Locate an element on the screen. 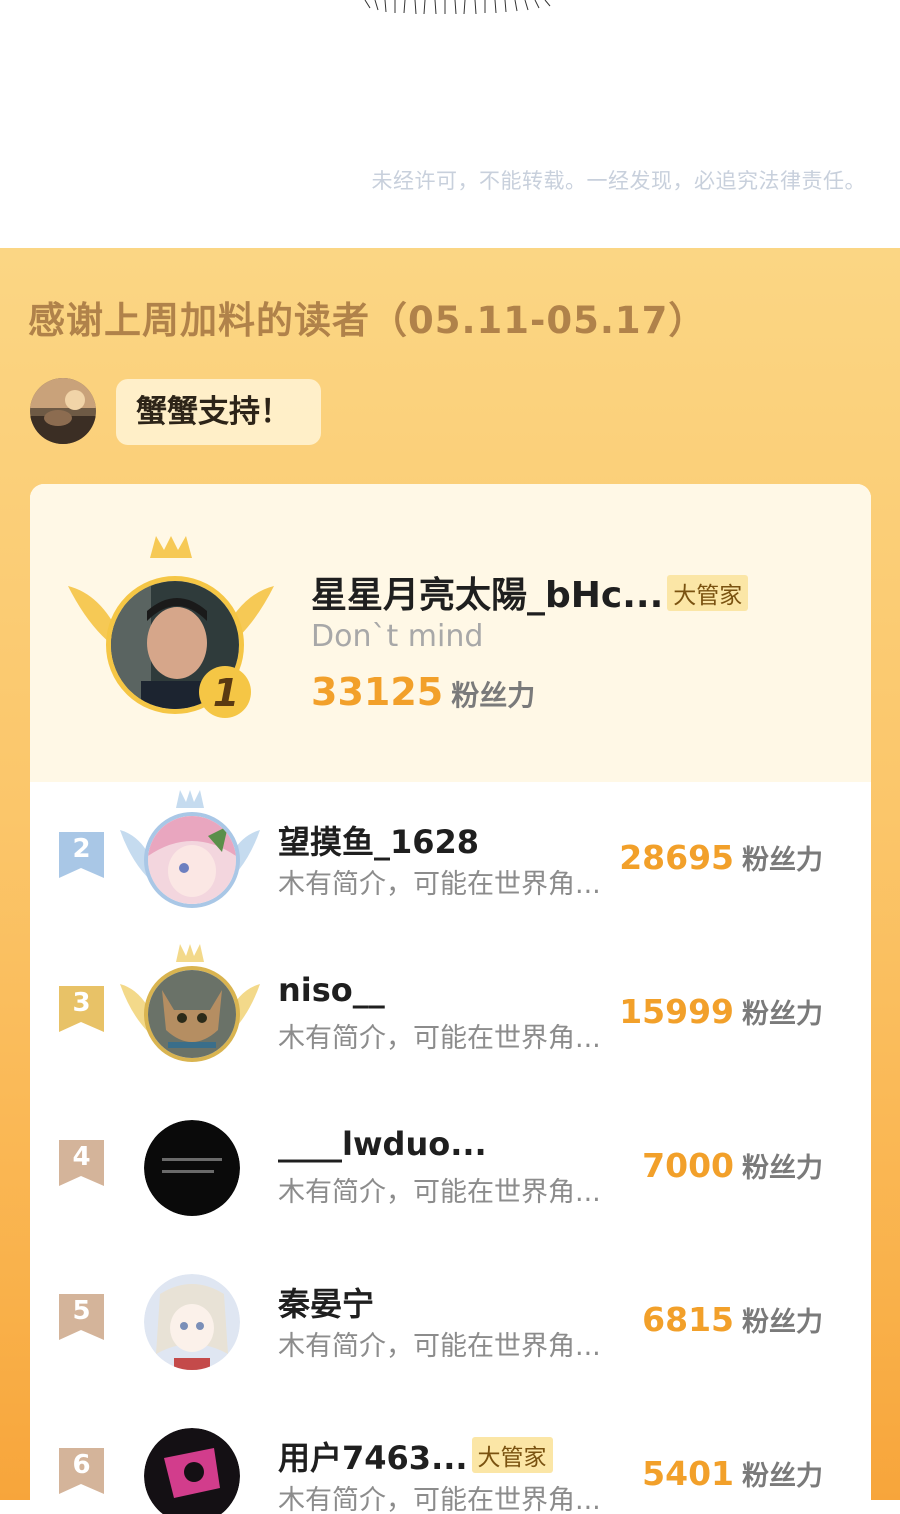 The image size is (900, 1514). reader-score: 5401 粉丝力 is located at coordinates (732, 1473).